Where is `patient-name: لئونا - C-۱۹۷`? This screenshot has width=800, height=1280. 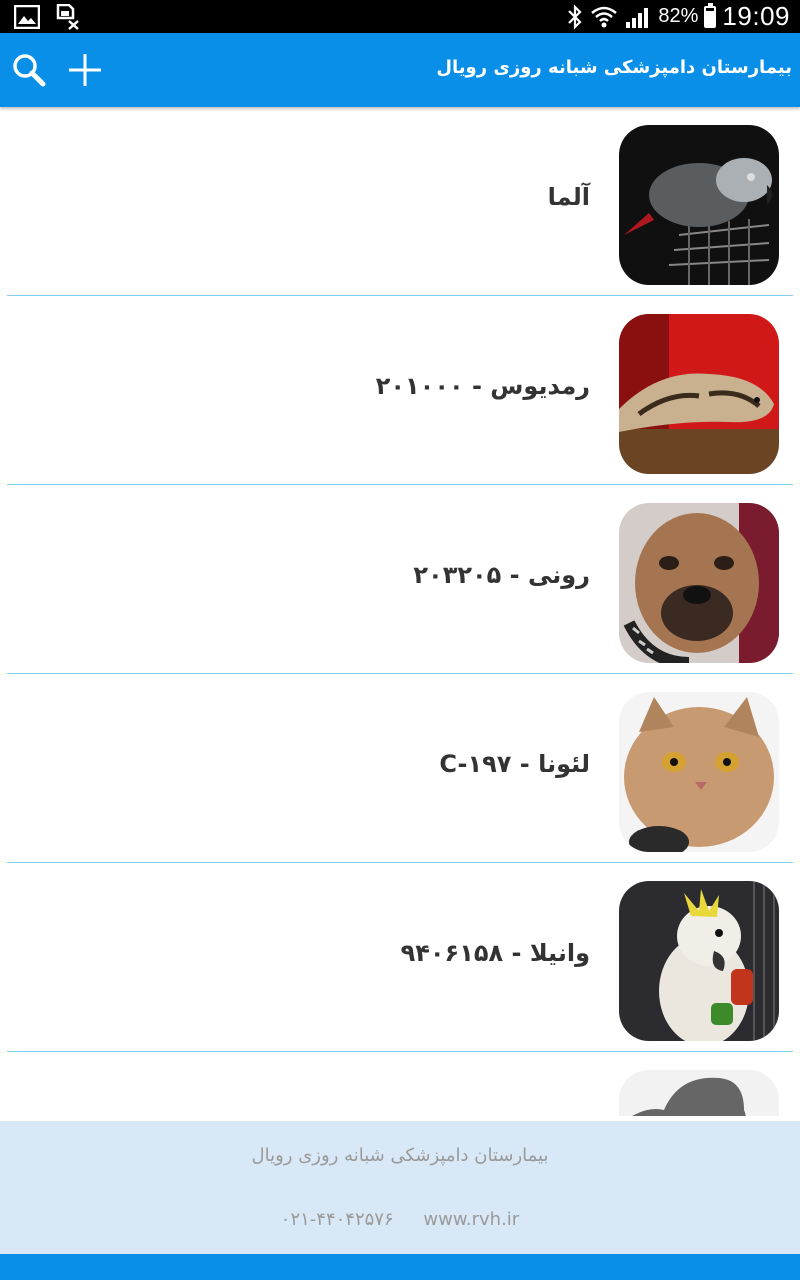
patient-name: لئونا - C-۱۹۷ is located at coordinates (514, 764).